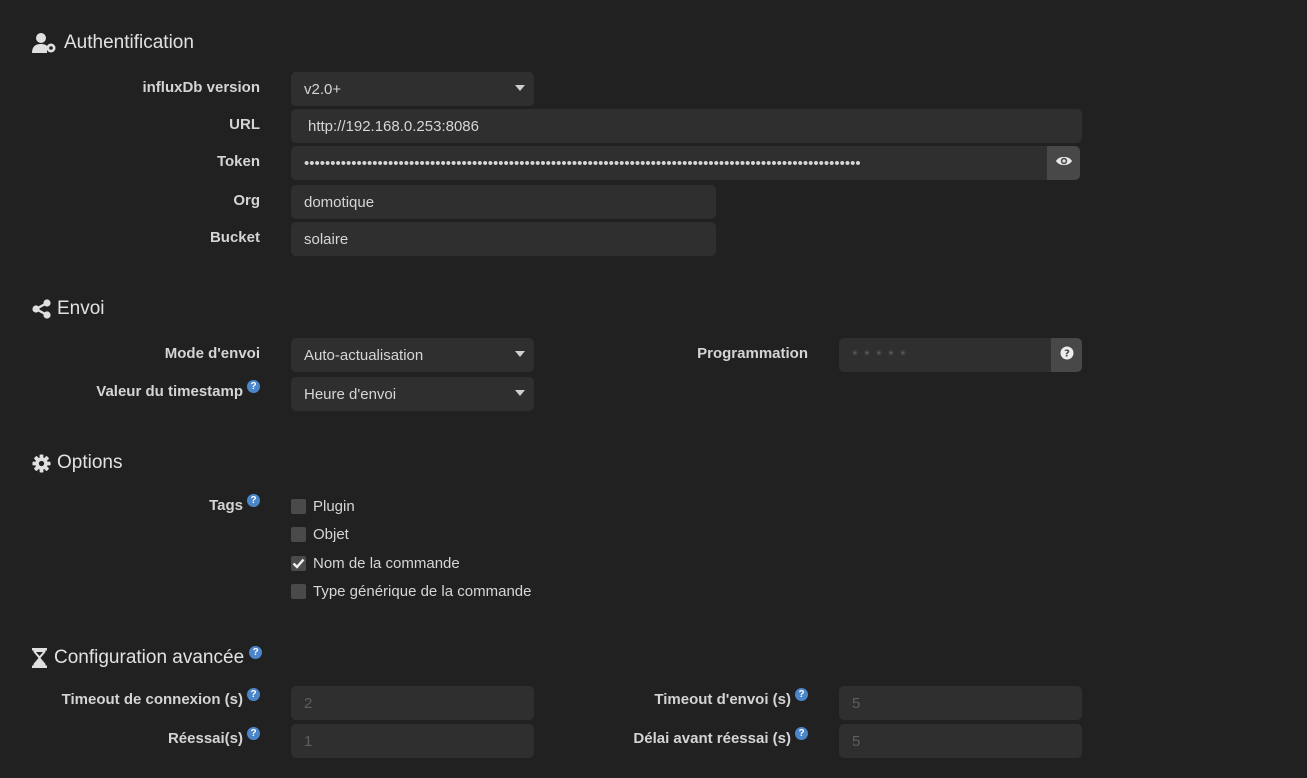  I want to click on tag-option-type-generique: Type générique de la commande, so click(411, 591).